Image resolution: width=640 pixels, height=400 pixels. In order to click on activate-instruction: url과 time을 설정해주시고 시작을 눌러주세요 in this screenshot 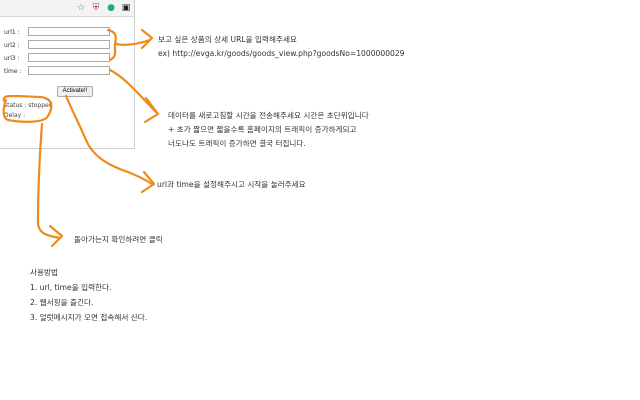, I will do `click(231, 184)`.